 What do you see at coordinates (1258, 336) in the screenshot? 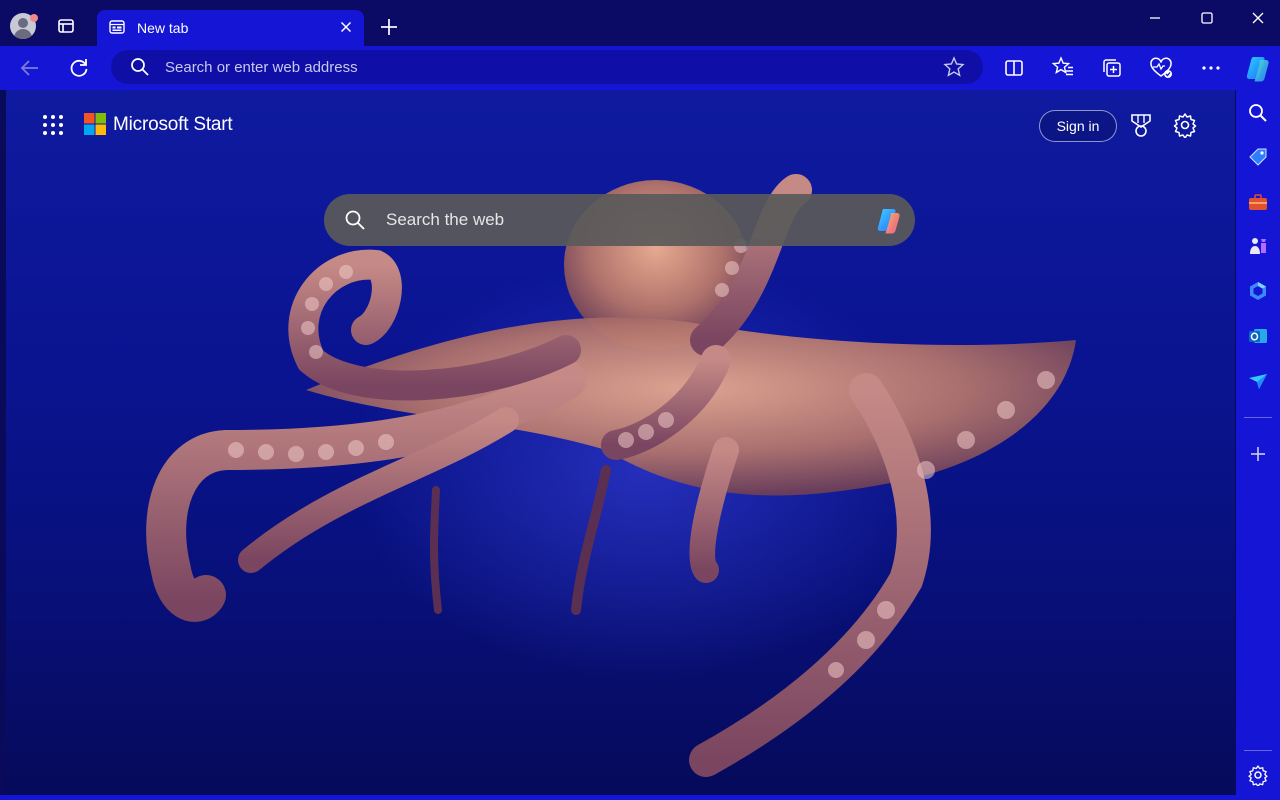
I see `outlook-icon` at bounding box center [1258, 336].